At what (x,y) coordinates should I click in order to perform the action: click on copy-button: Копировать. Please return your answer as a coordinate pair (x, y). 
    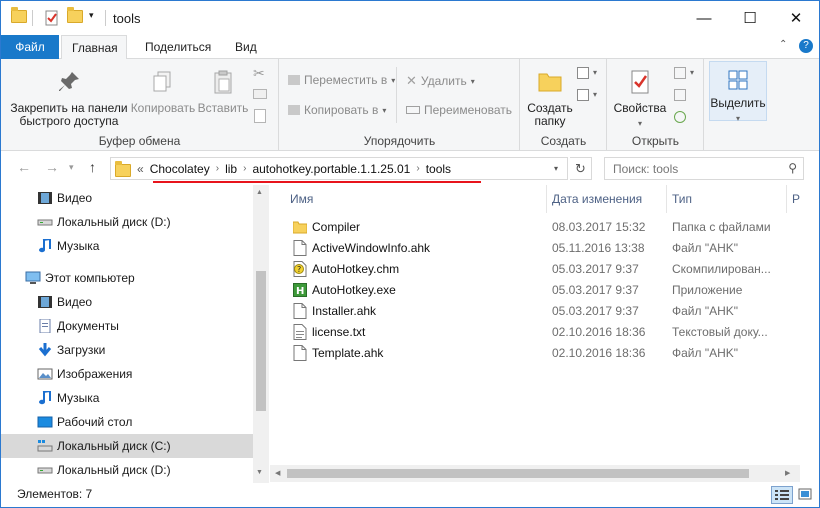
    Looking at the image, I should click on (163, 92).